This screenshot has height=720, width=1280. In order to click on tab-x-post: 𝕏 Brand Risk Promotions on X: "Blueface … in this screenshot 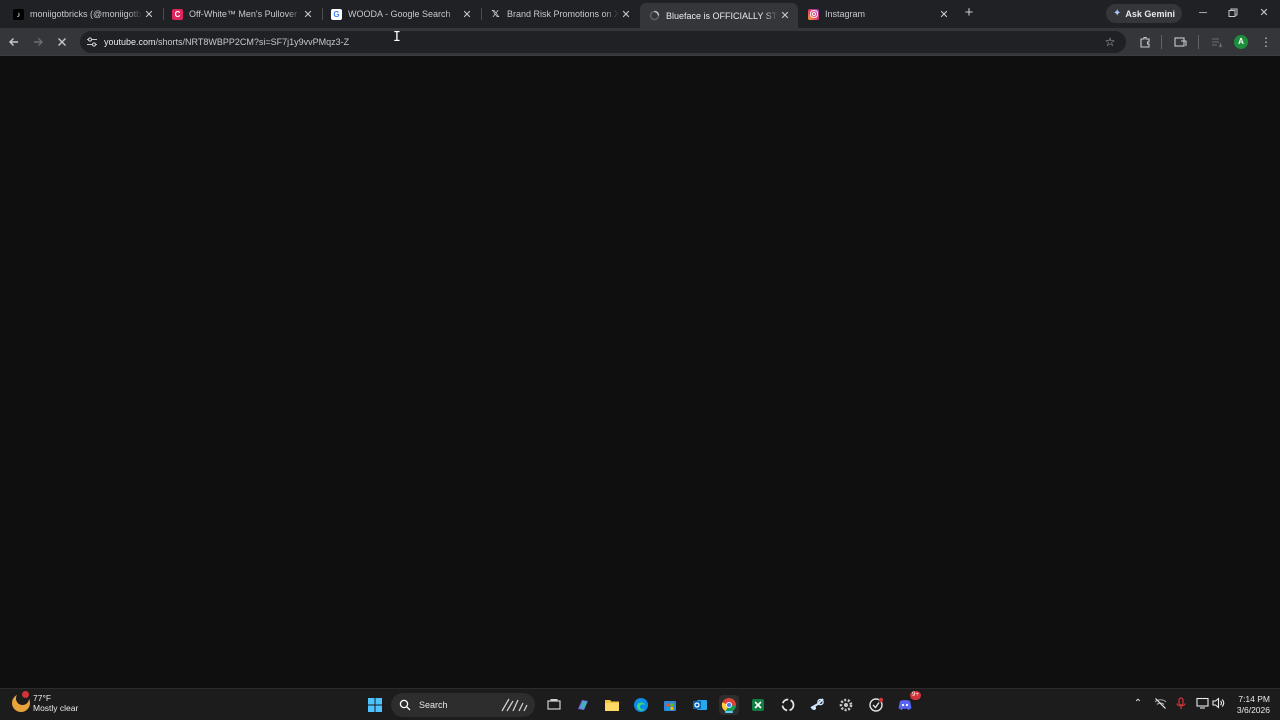, I will do `click(560, 14)`.